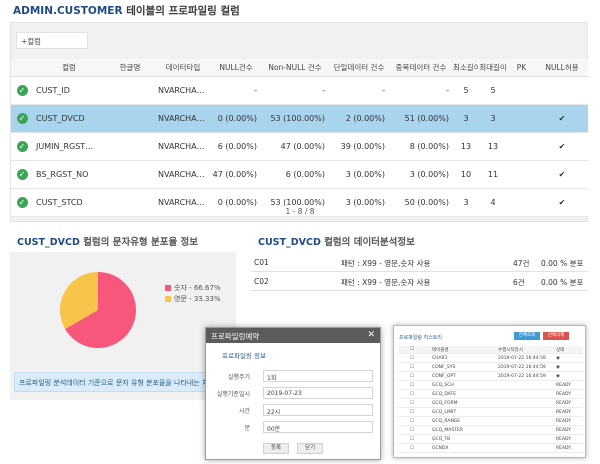 The image size is (600, 464). I want to click on history-row: ☐ GCQ_DATE READY, so click(490, 395).